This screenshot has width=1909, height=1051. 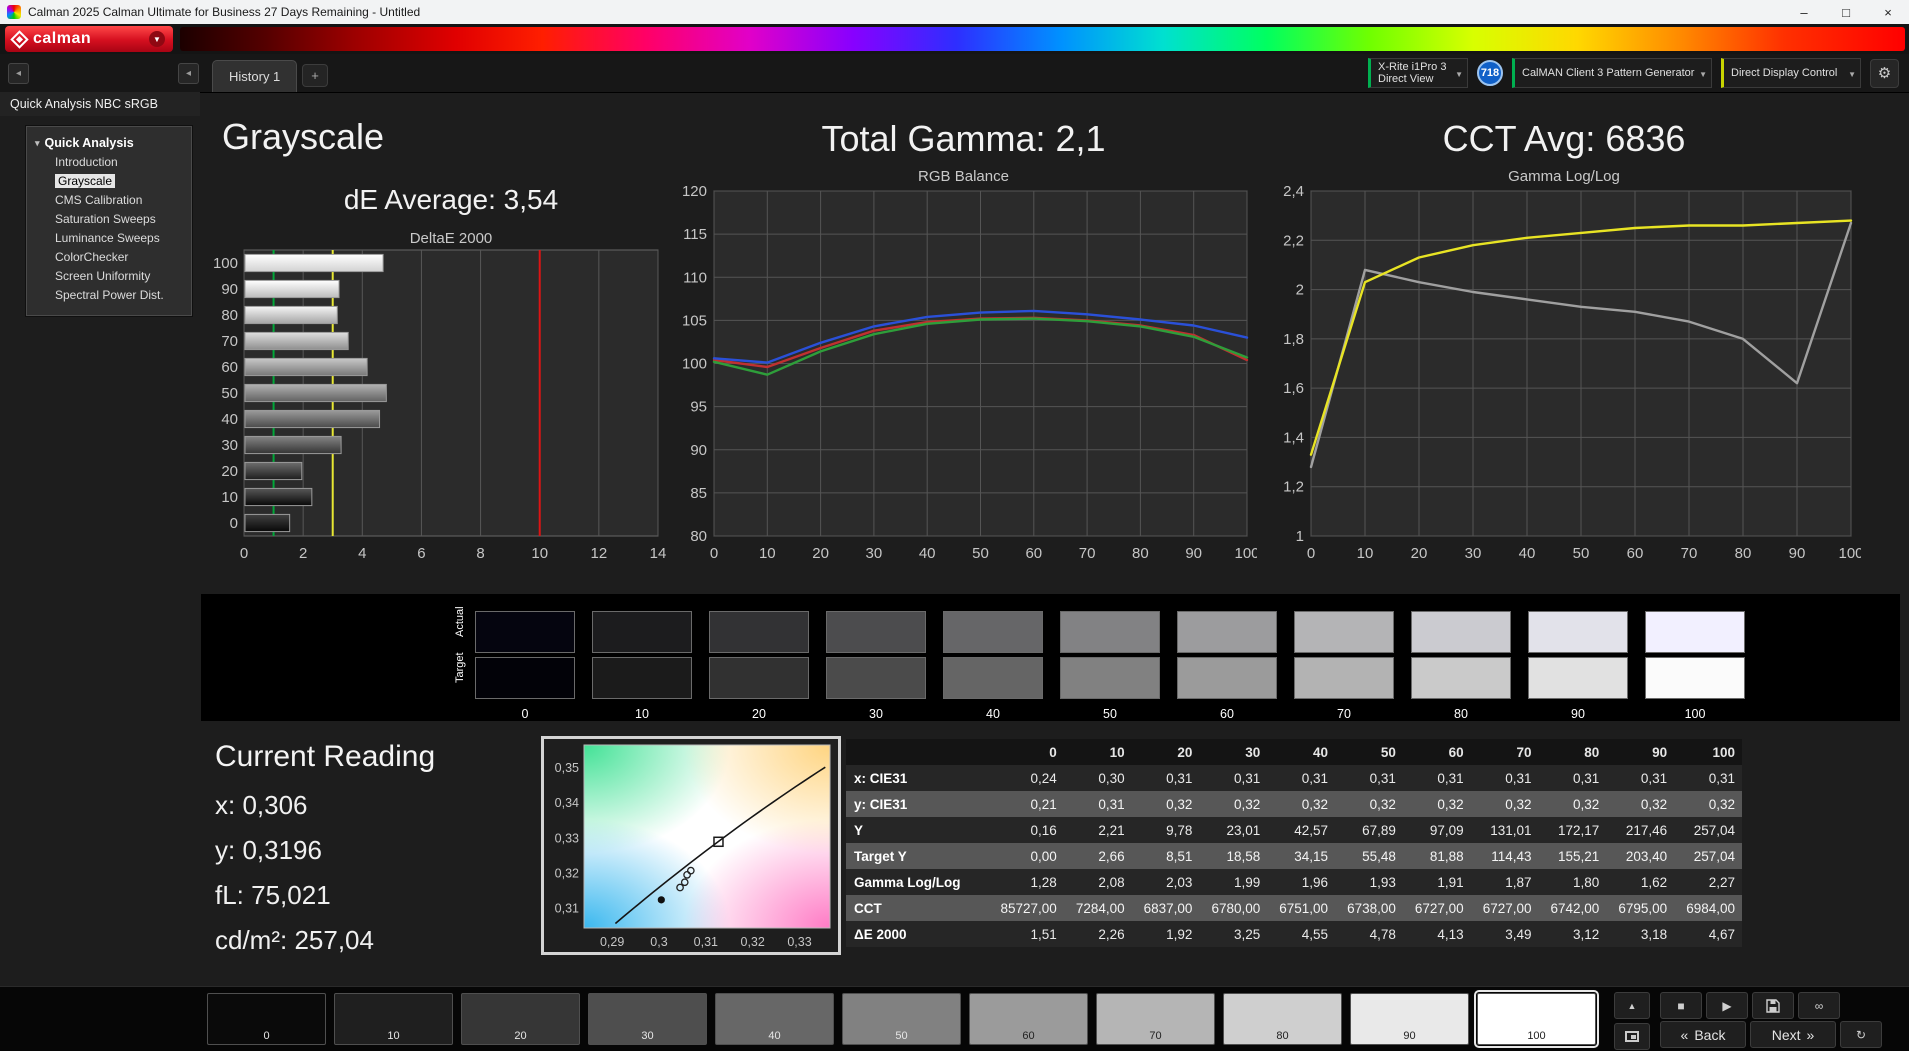 I want to click on refresh-icon: ↻, so click(x=1861, y=1034).